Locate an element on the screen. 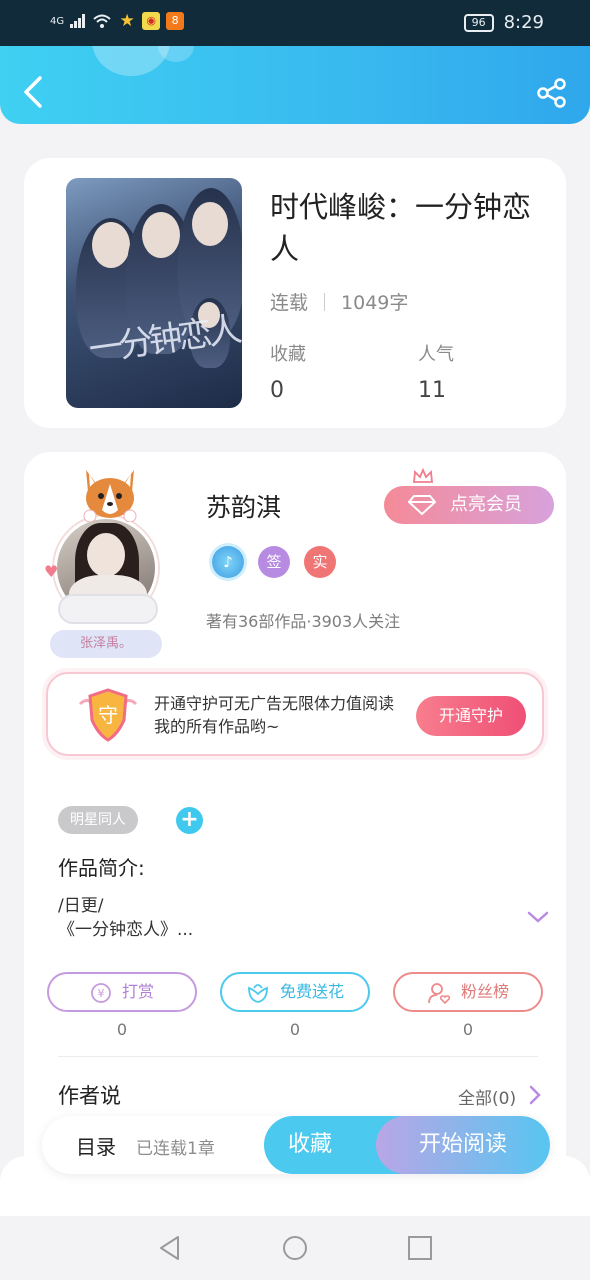 Image resolution: width=590 pixels, height=1280 pixels. corgi-frame-icon is located at coordinates (110, 496).